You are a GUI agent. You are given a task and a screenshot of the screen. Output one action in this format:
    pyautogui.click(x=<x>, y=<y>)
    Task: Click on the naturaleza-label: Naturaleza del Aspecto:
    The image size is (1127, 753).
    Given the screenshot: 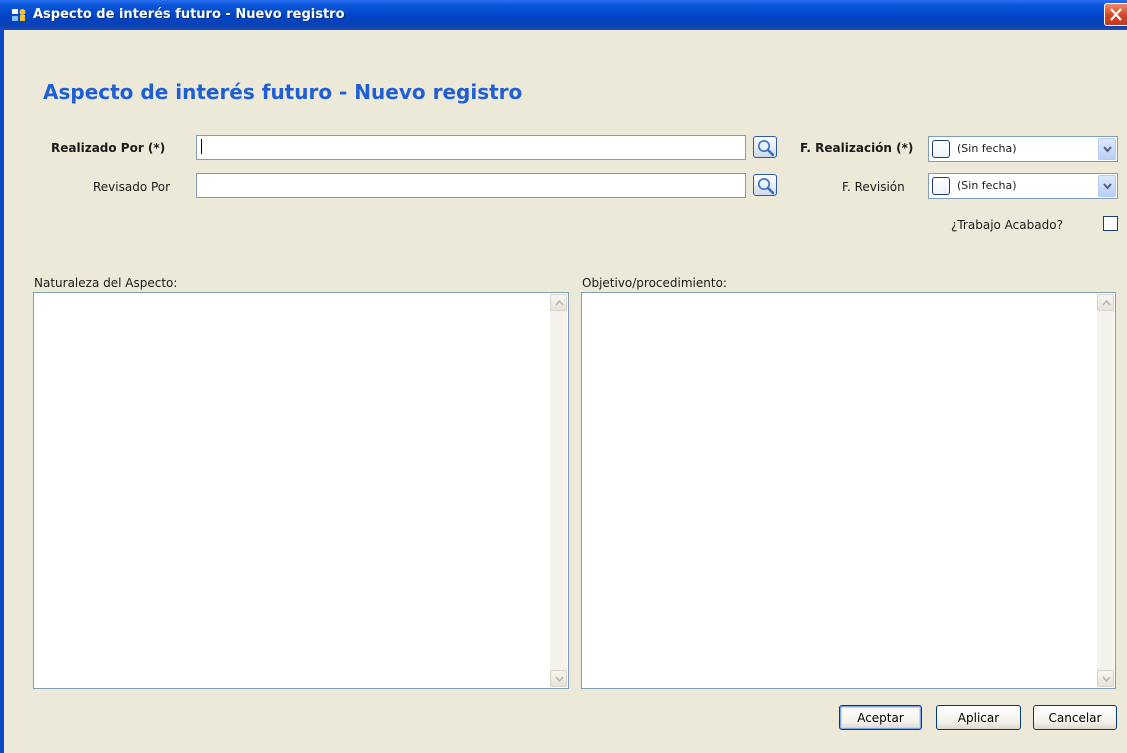 What is the action you would take?
    pyautogui.click(x=106, y=283)
    